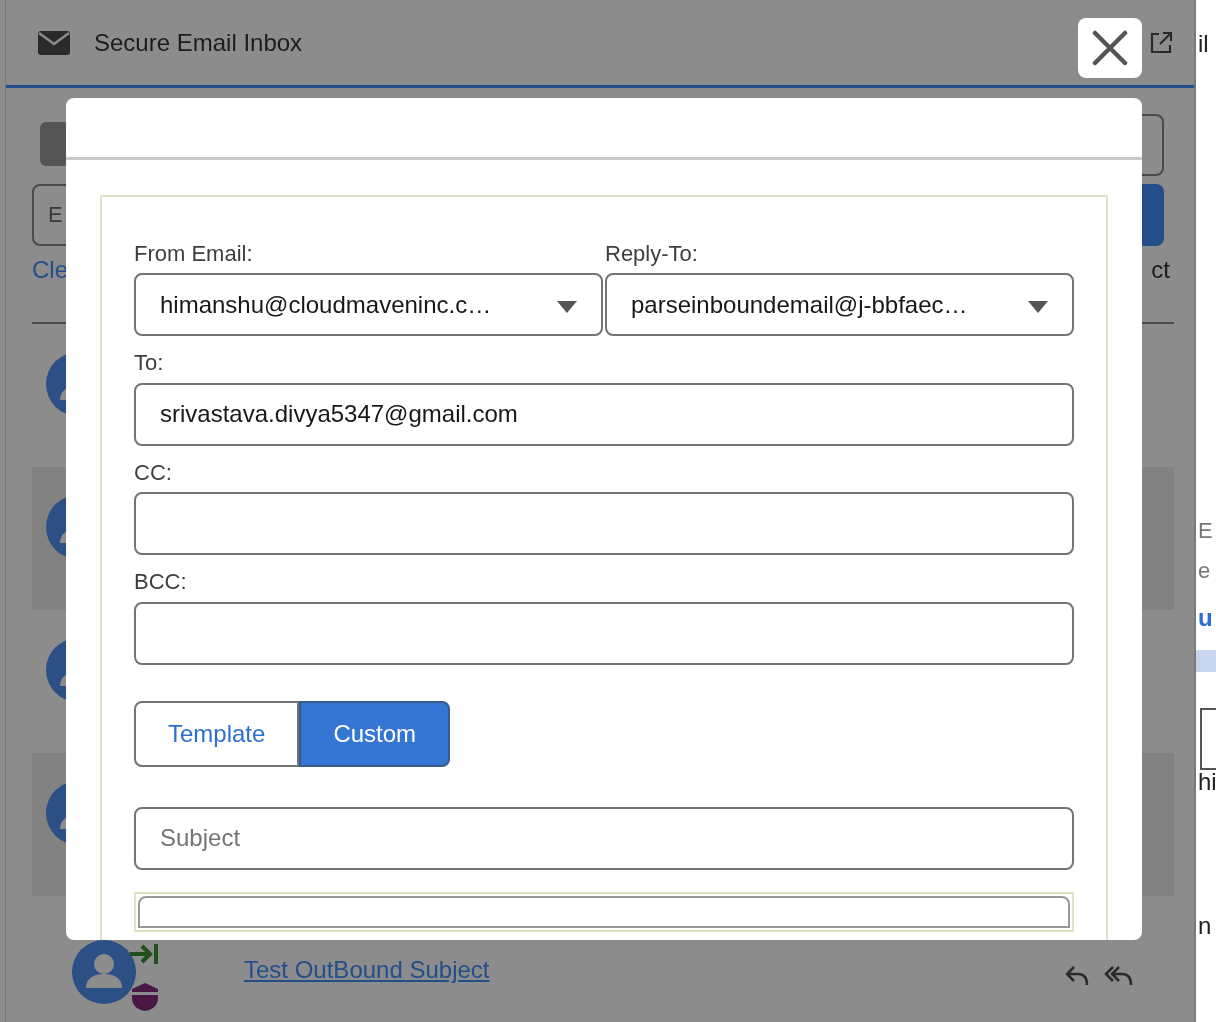  I want to click on tab: Template, so click(217, 733).